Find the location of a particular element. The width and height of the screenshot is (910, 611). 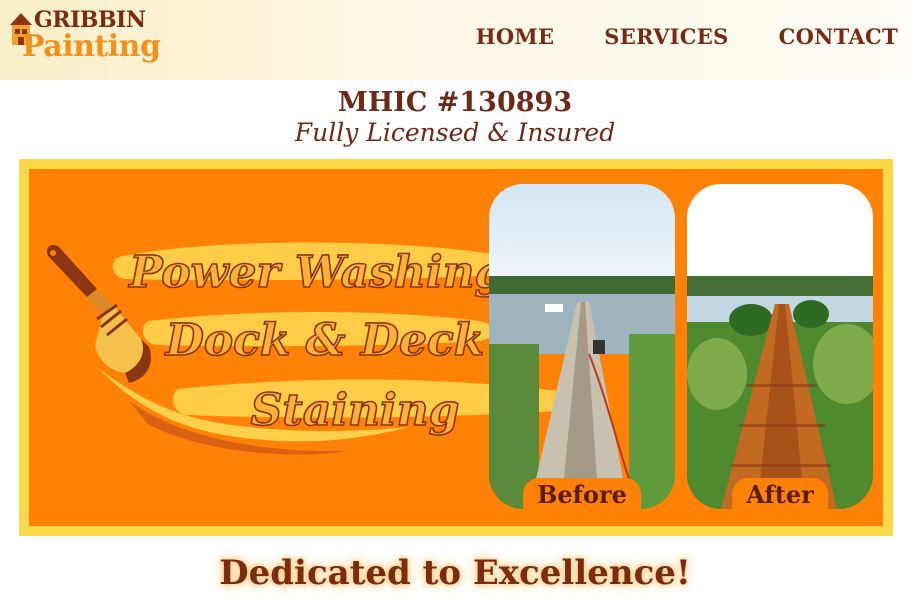

before-photo: Before is located at coordinates (582, 346).